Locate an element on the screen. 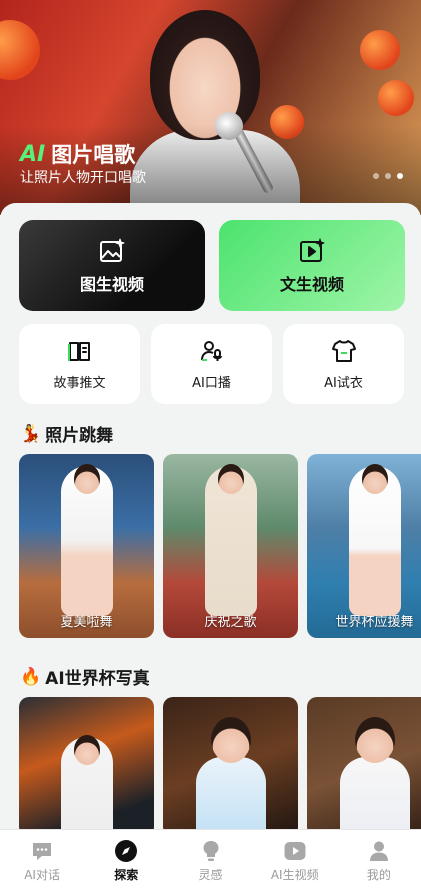 This screenshot has height=891, width=421. section-title-worldcup-text: AI世界杯写真 is located at coordinates (97, 679).